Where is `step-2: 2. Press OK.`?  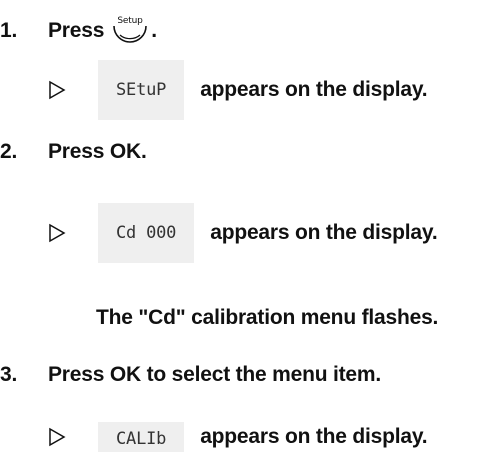 step-2: 2. Press OK. is located at coordinates (73, 152).